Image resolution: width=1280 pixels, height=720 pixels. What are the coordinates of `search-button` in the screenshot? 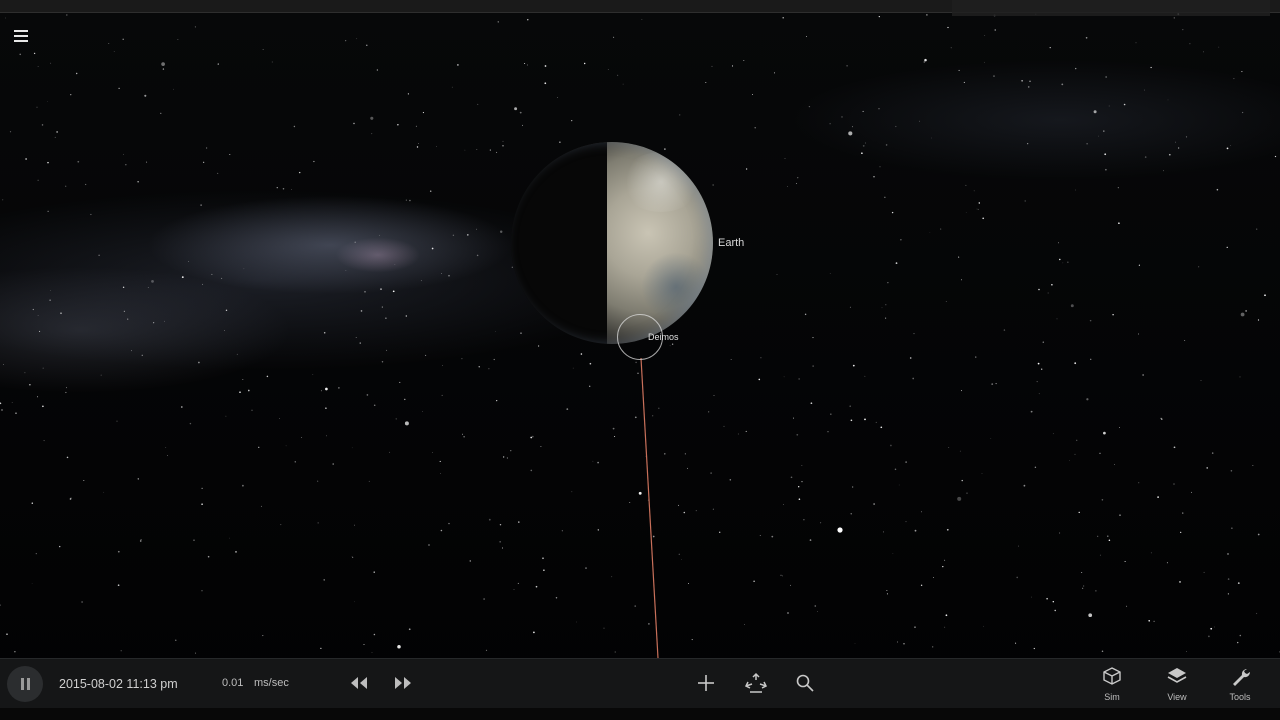 It's located at (805, 683).